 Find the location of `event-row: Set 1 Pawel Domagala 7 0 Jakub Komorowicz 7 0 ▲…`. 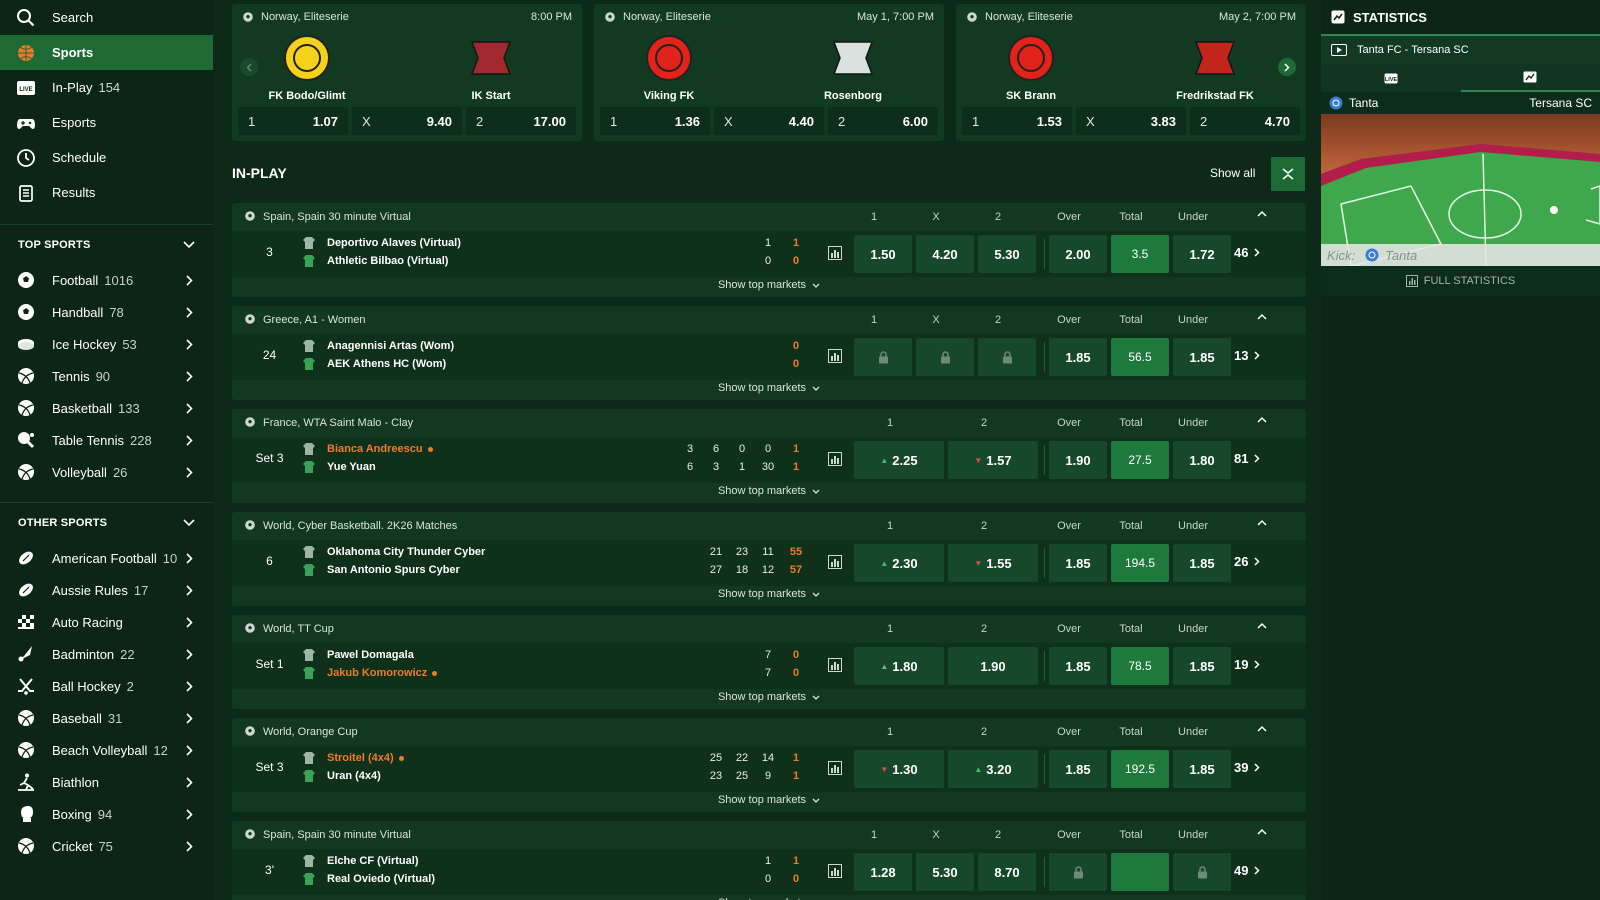

event-row: Set 1 Pawel Domagala 7 0 Jakub Komorowicz 7 0 ▲… is located at coordinates (769, 666).